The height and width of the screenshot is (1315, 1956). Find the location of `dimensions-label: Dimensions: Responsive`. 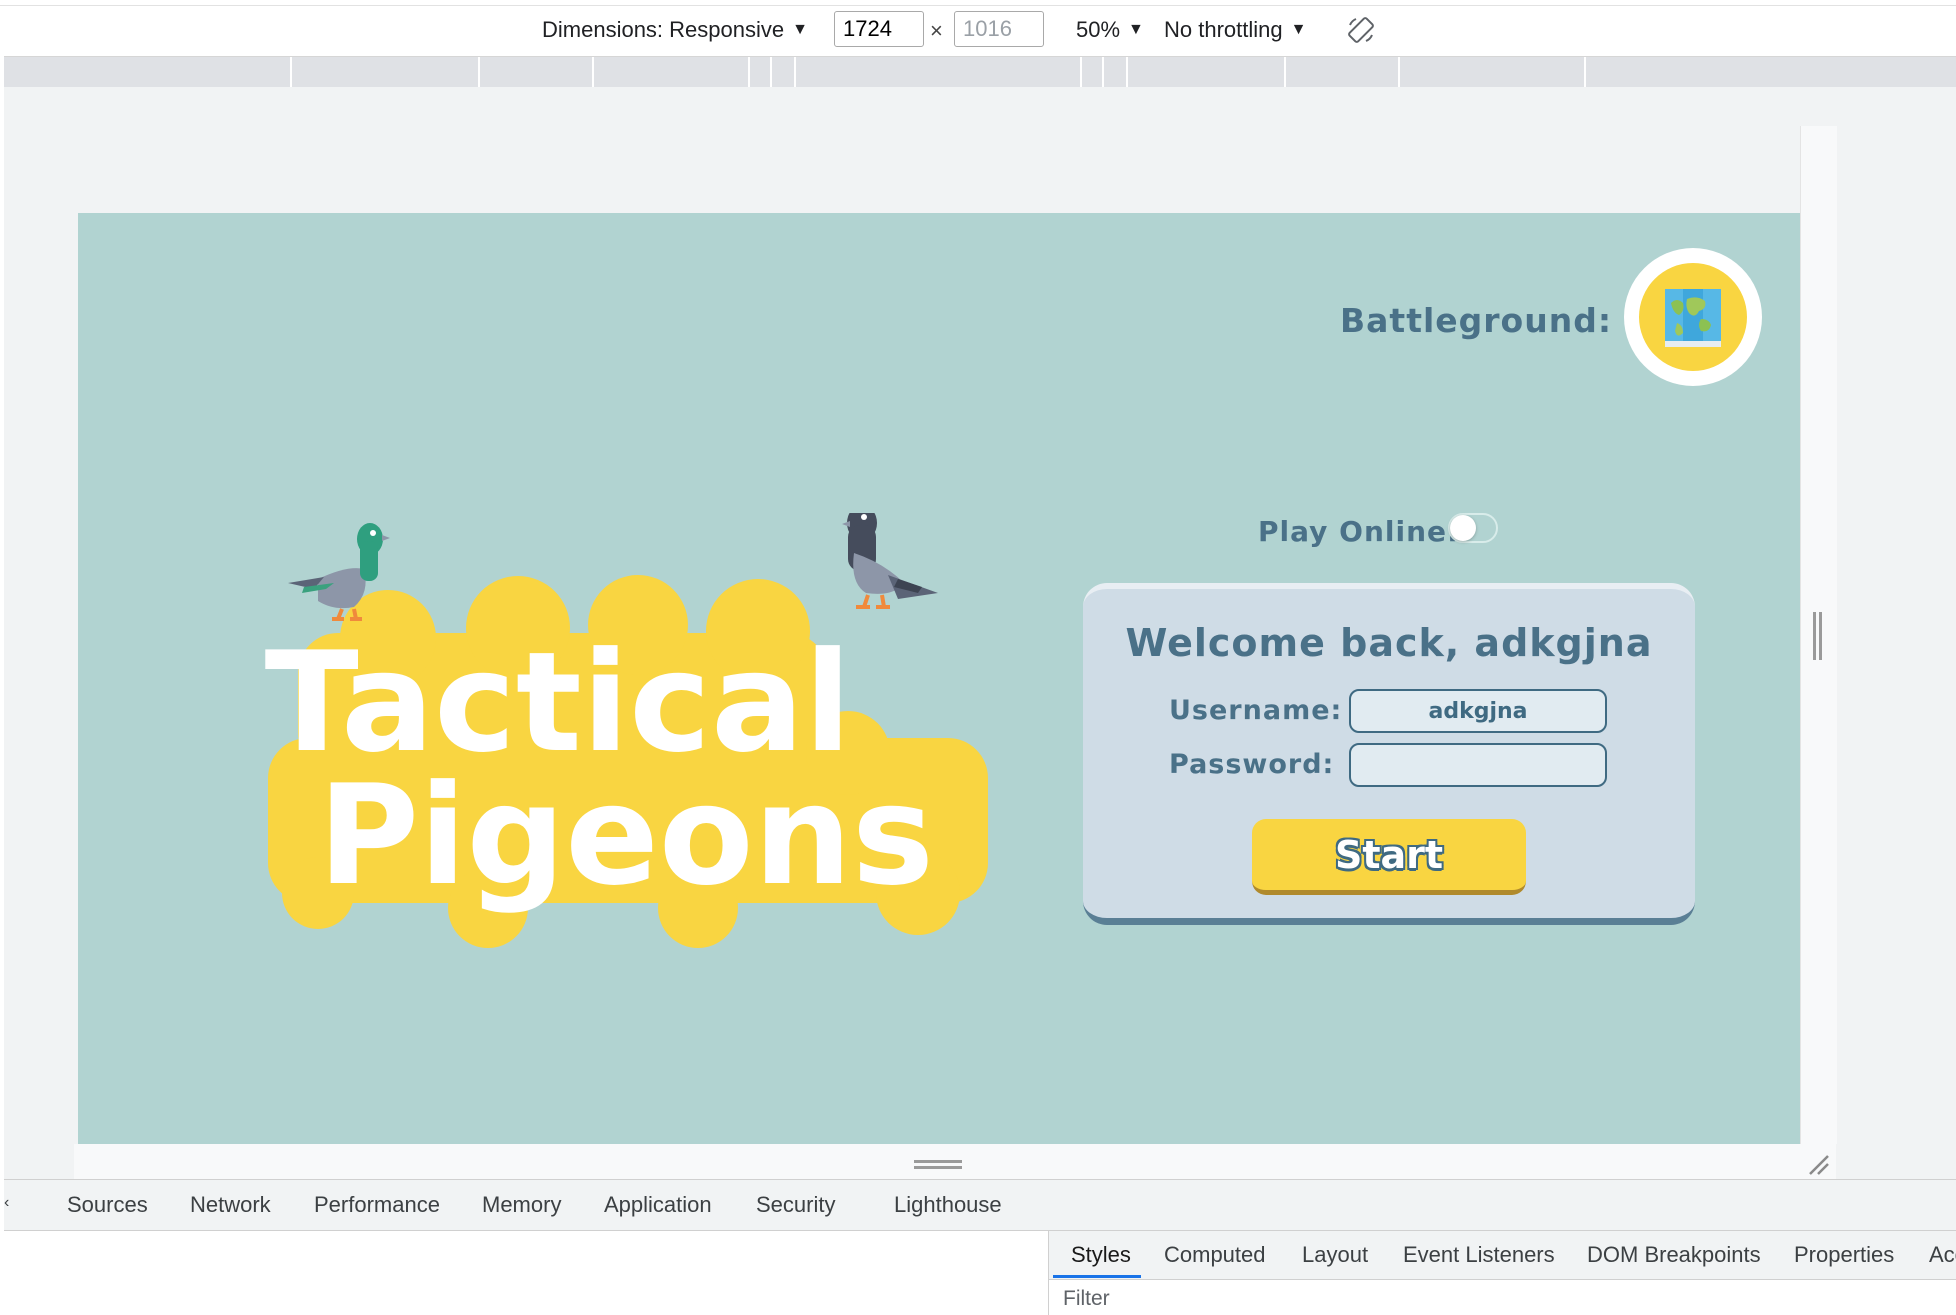

dimensions-label: Dimensions: Responsive is located at coordinates (663, 29).